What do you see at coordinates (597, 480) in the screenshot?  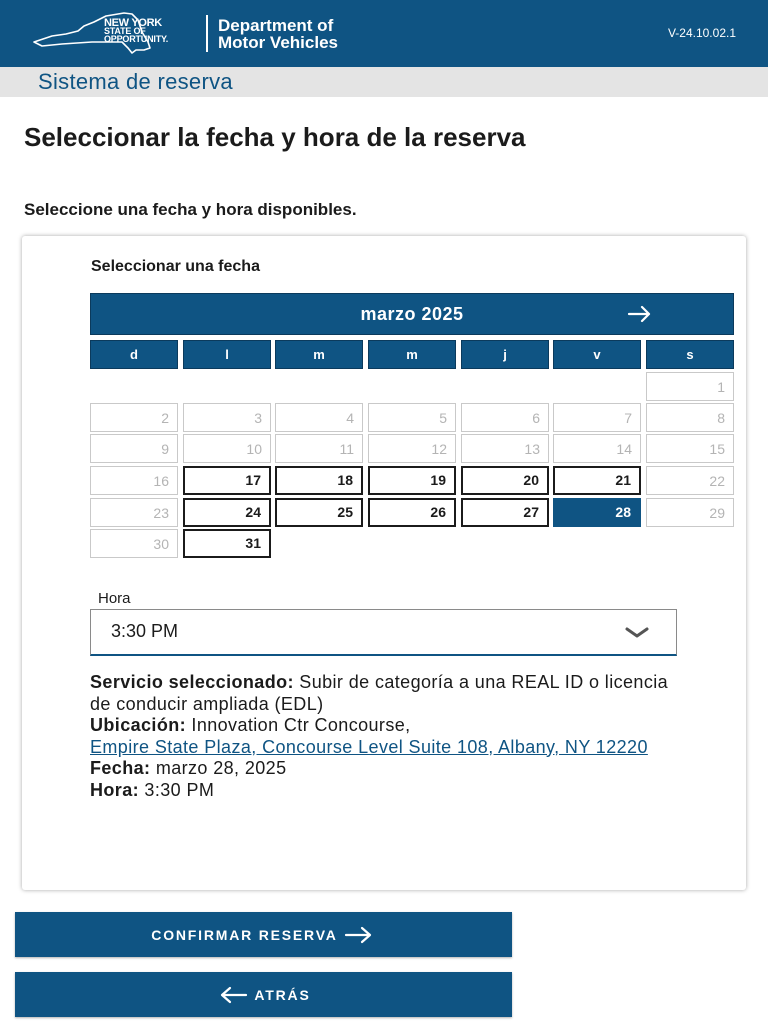 I see `calendar-day: 21` at bounding box center [597, 480].